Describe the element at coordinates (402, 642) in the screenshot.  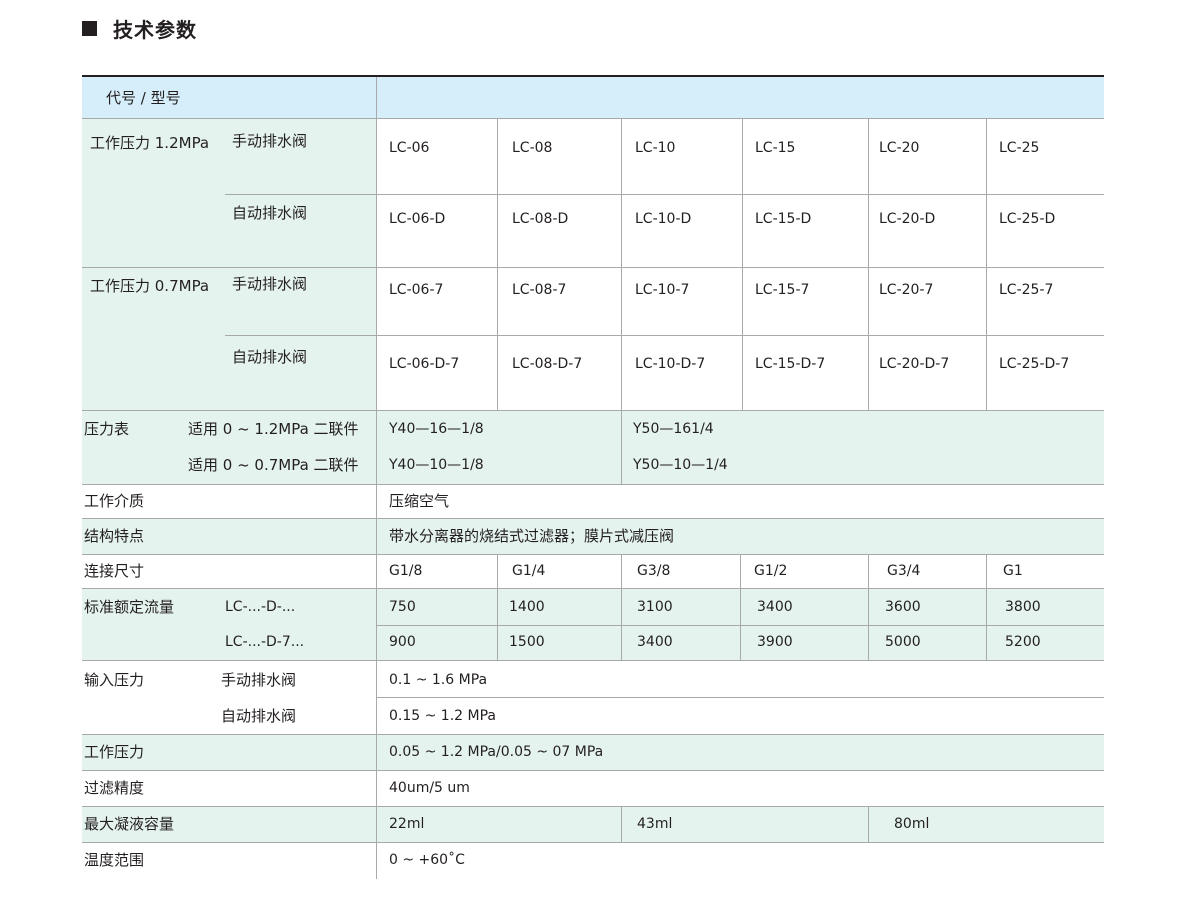
I see `table-cell: 900` at that location.